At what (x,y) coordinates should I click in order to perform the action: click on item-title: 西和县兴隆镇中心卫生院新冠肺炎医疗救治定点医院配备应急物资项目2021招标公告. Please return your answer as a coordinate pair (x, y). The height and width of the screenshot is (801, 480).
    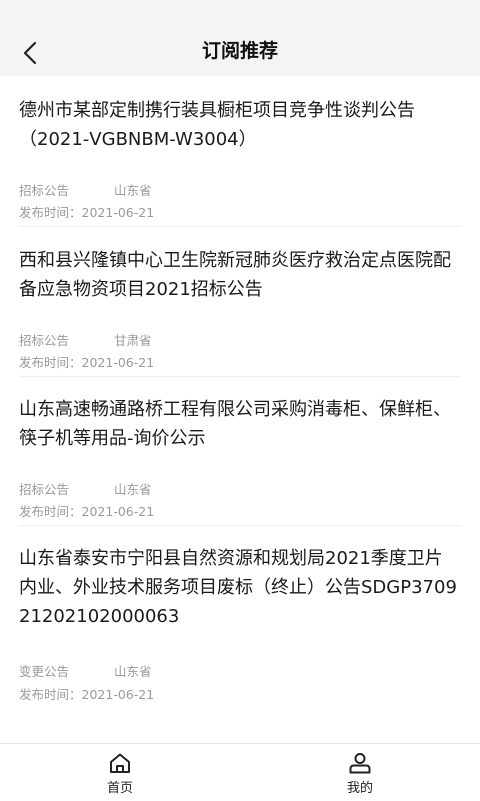
    Looking at the image, I should click on (235, 275).